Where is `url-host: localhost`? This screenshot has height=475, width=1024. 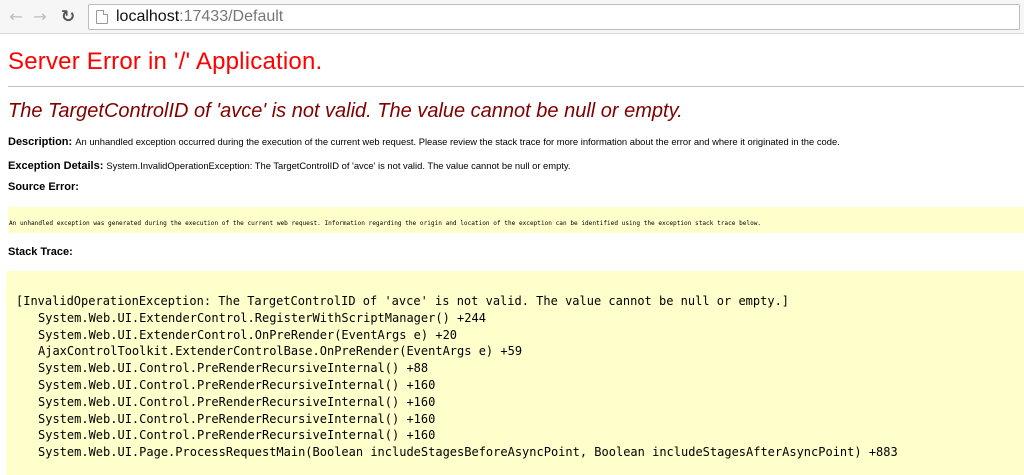 url-host: localhost is located at coordinates (148, 16).